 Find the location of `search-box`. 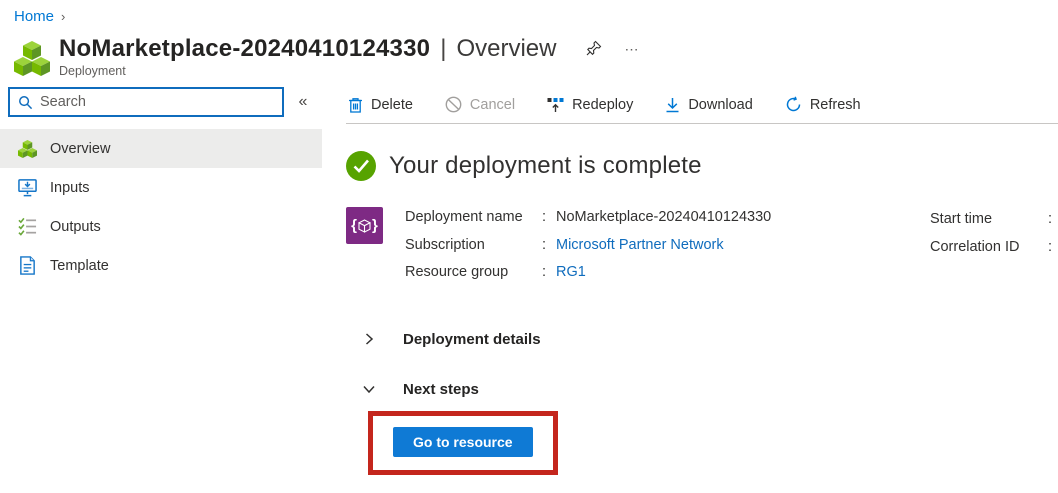

search-box is located at coordinates (146, 102).